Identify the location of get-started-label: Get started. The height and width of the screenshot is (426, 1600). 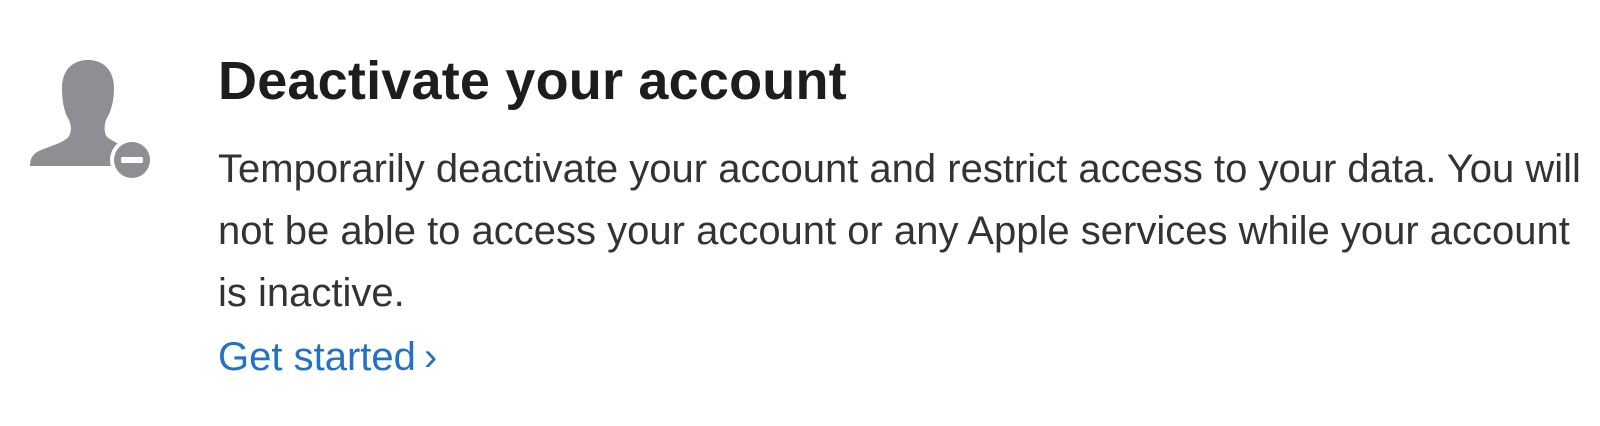
(317, 357).